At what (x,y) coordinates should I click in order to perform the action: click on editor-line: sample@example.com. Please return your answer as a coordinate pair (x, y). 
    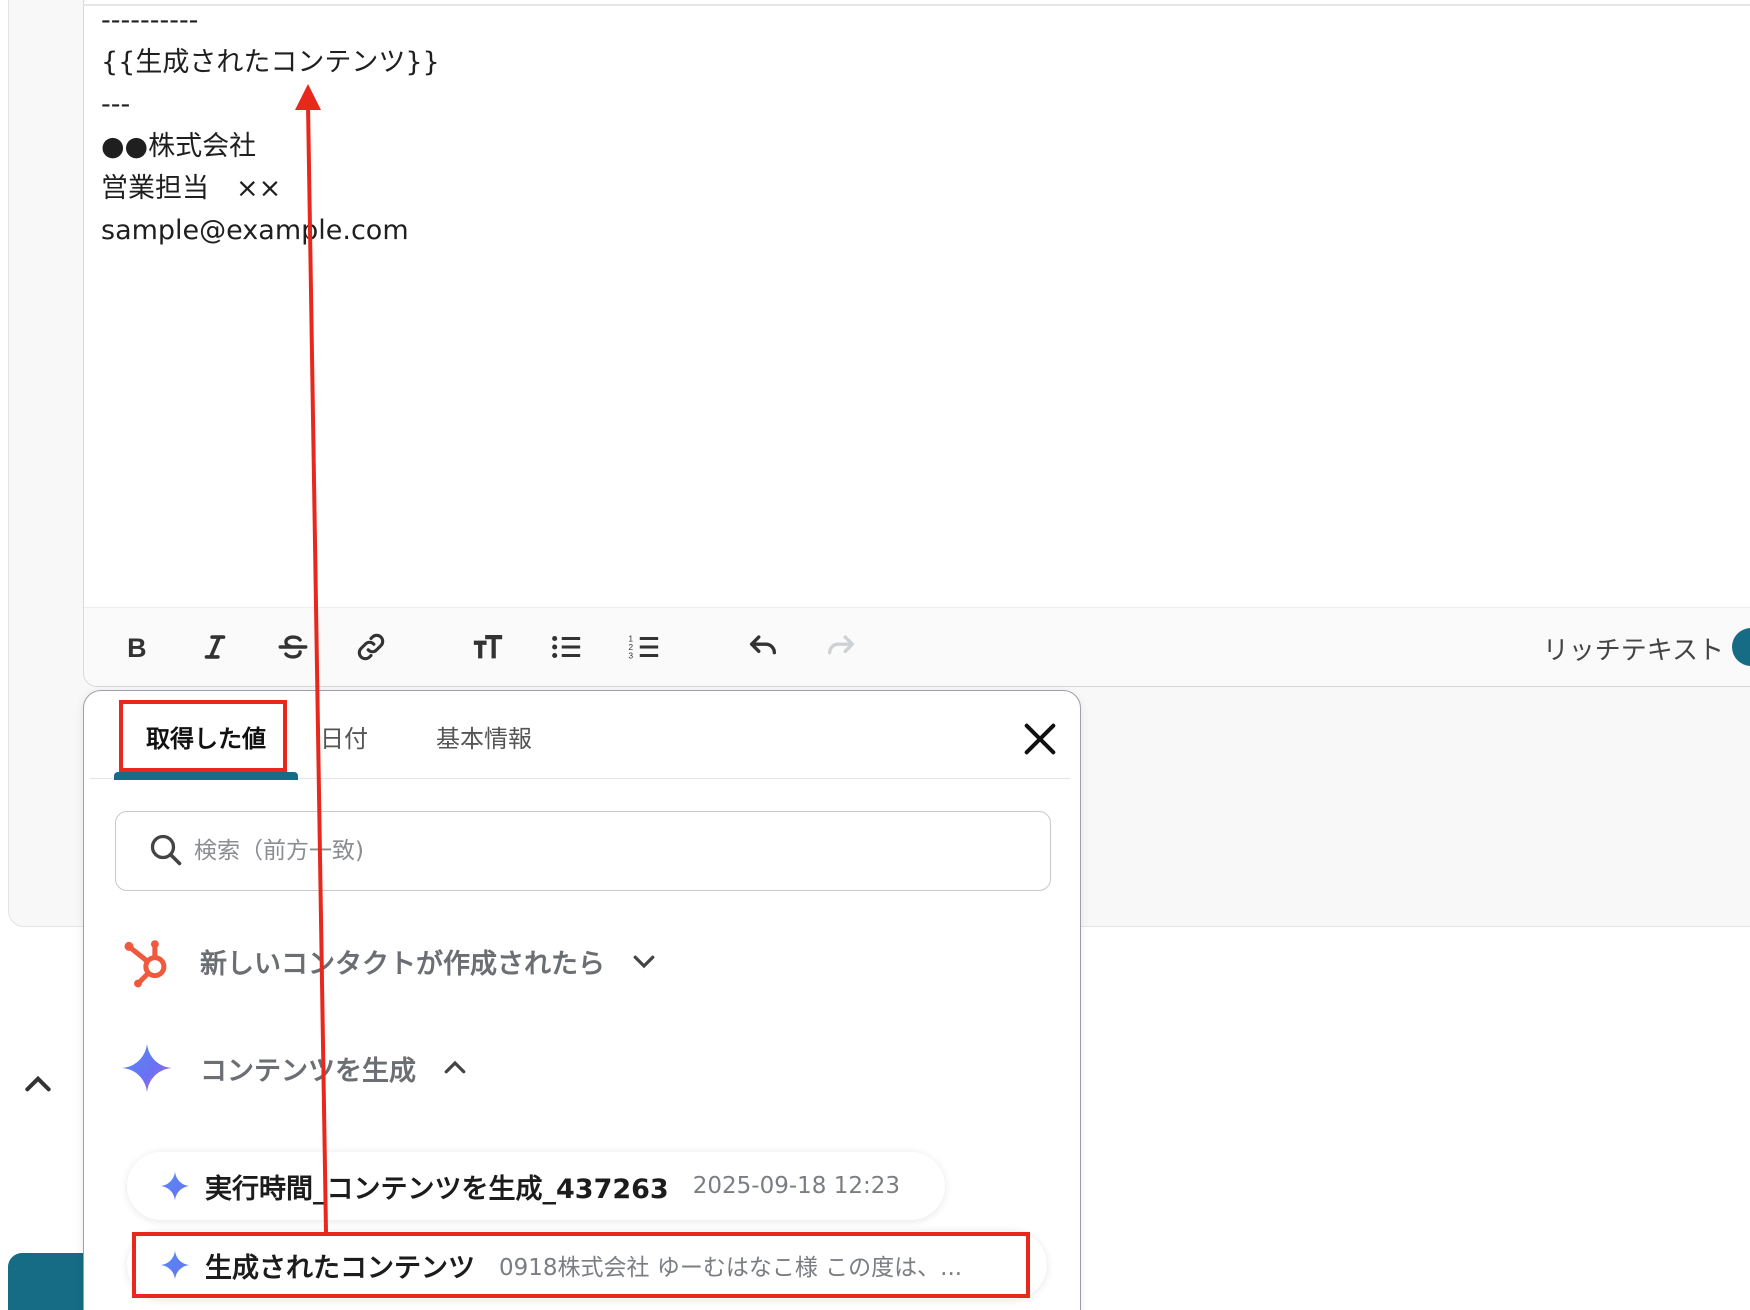
    Looking at the image, I should click on (255, 230).